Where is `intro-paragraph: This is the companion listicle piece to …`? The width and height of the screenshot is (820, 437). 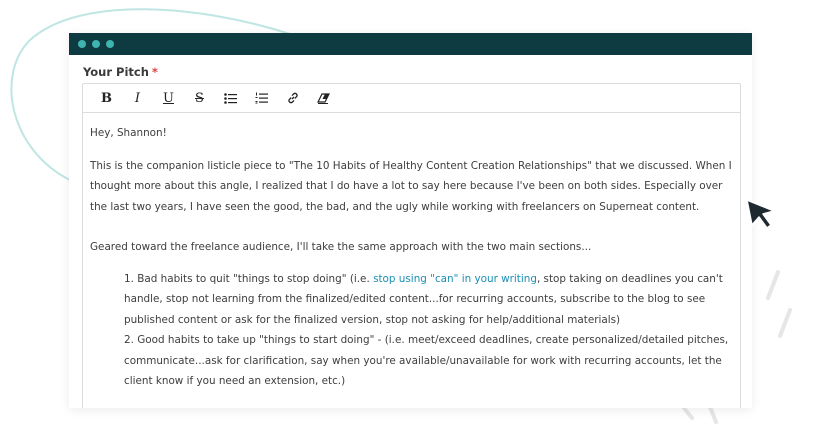
intro-paragraph: This is the companion listicle piece to … is located at coordinates (411, 186).